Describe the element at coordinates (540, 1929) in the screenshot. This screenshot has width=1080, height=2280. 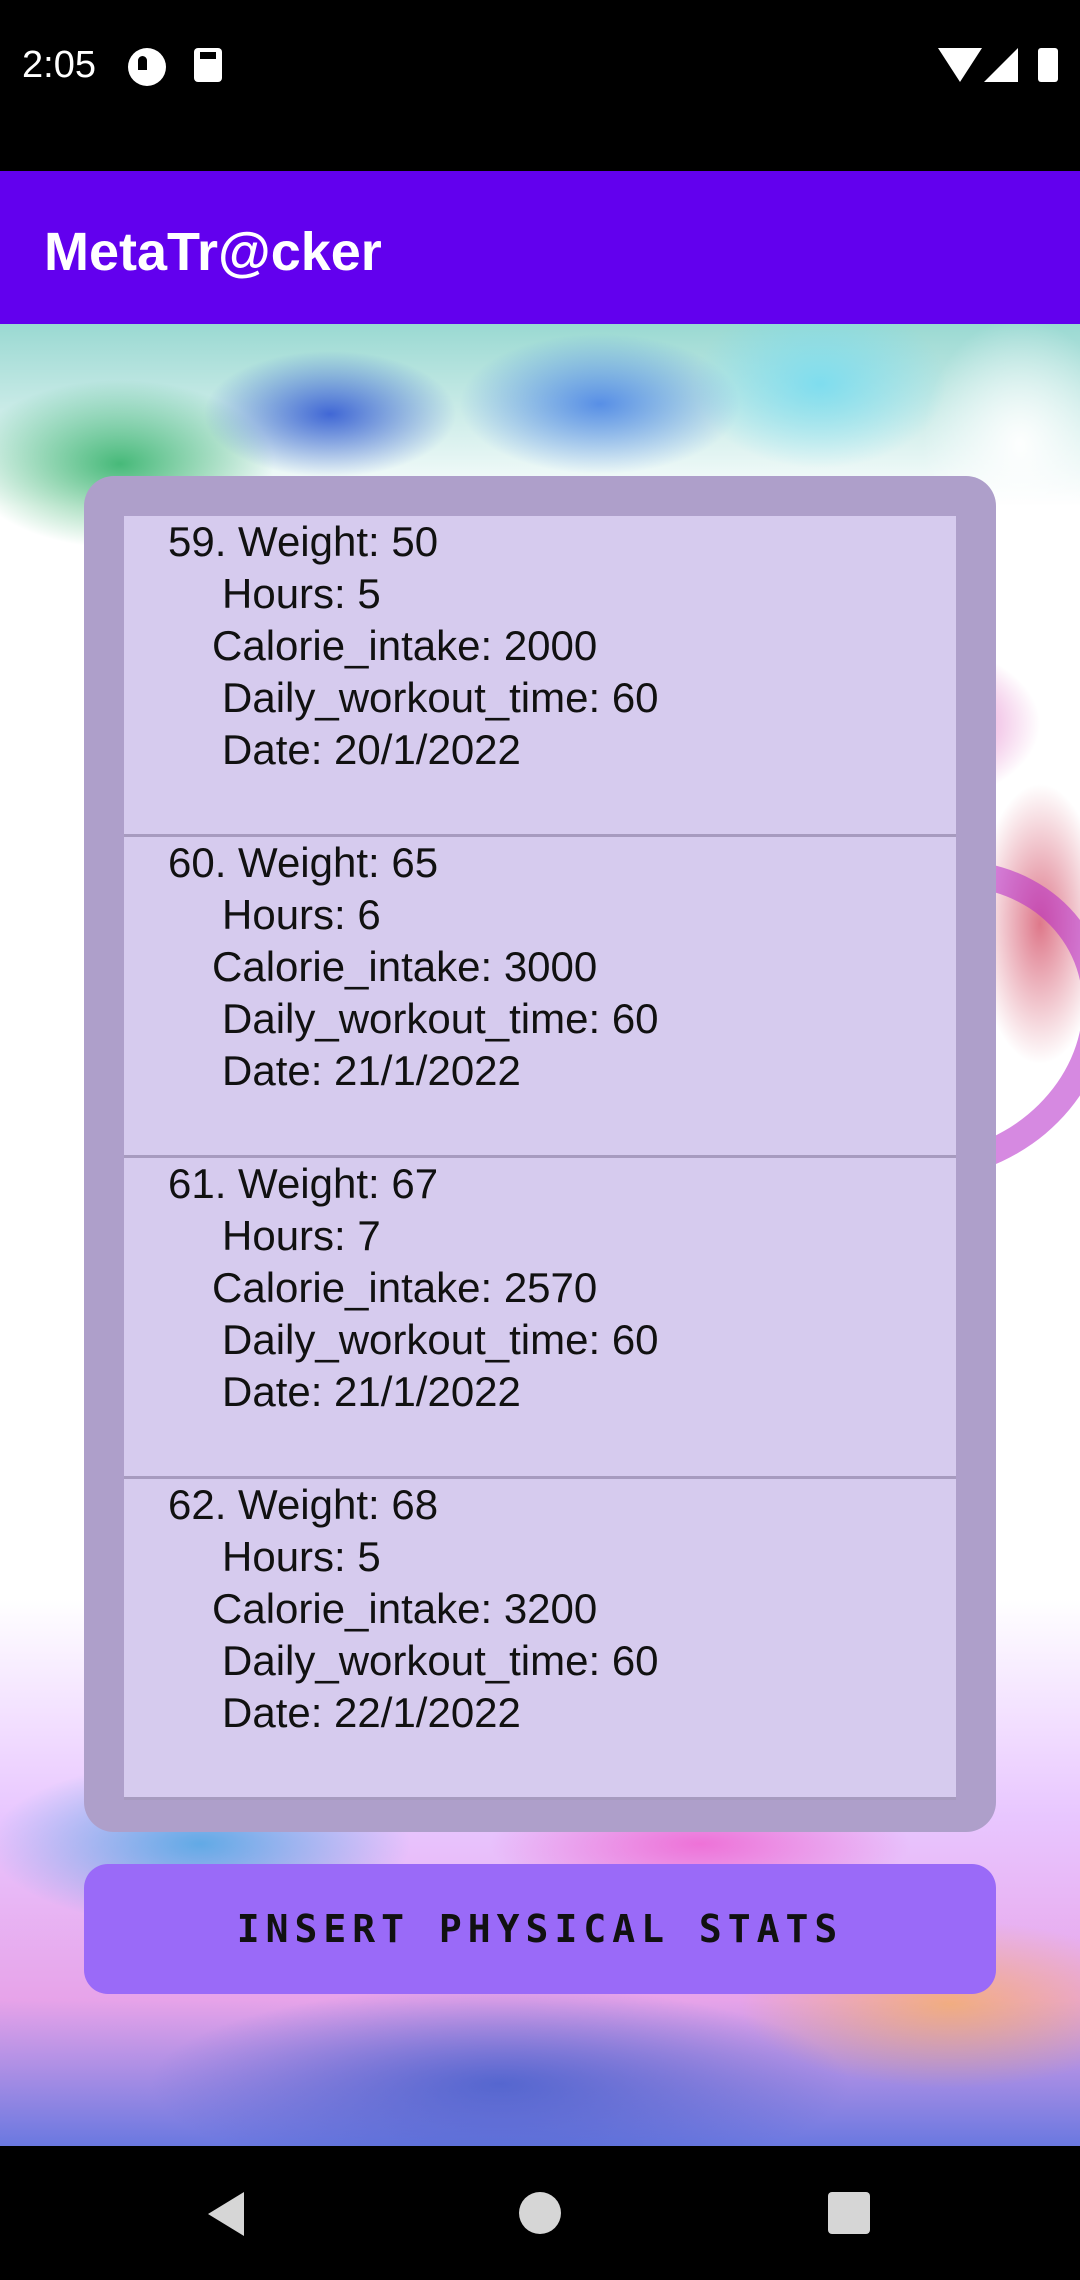
I see `insert-physical-stats-button: INSERT PHYSICAL STATS` at that location.